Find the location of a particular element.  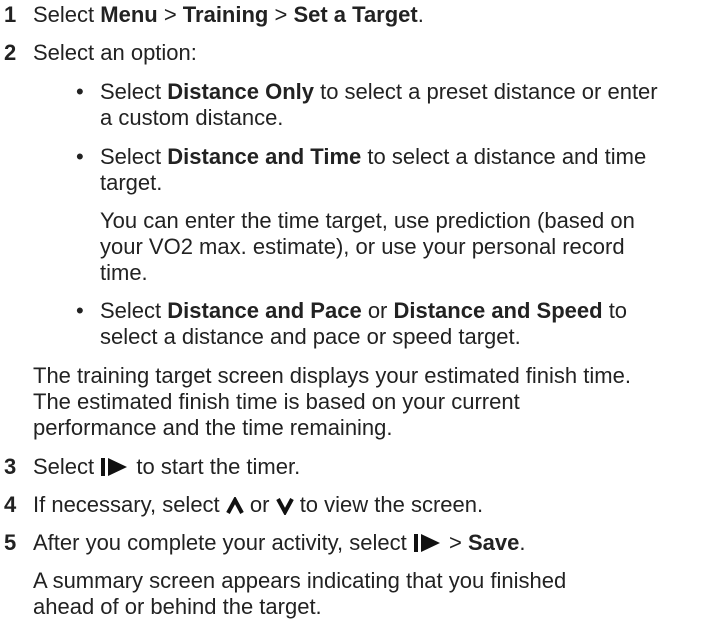

option-text-cont: a custom distance. is located at coordinates (192, 117).